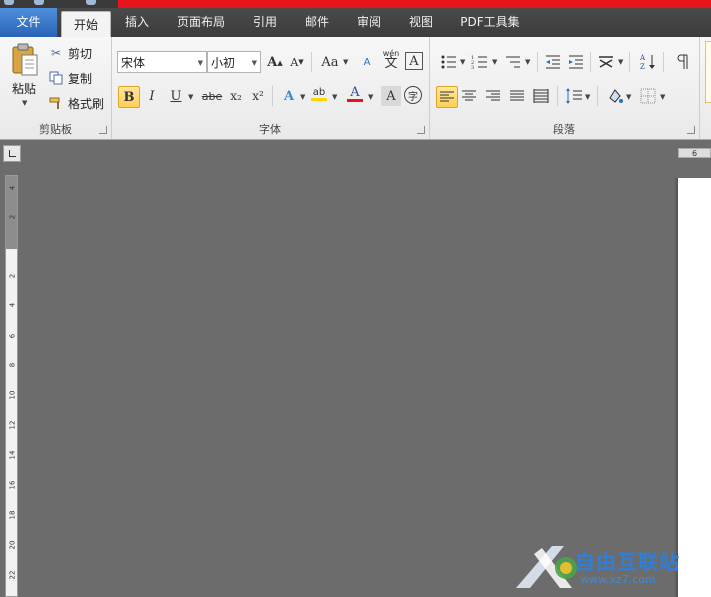 The height and width of the screenshot is (597, 711). What do you see at coordinates (129, 97) in the screenshot?
I see `bold-button: B` at bounding box center [129, 97].